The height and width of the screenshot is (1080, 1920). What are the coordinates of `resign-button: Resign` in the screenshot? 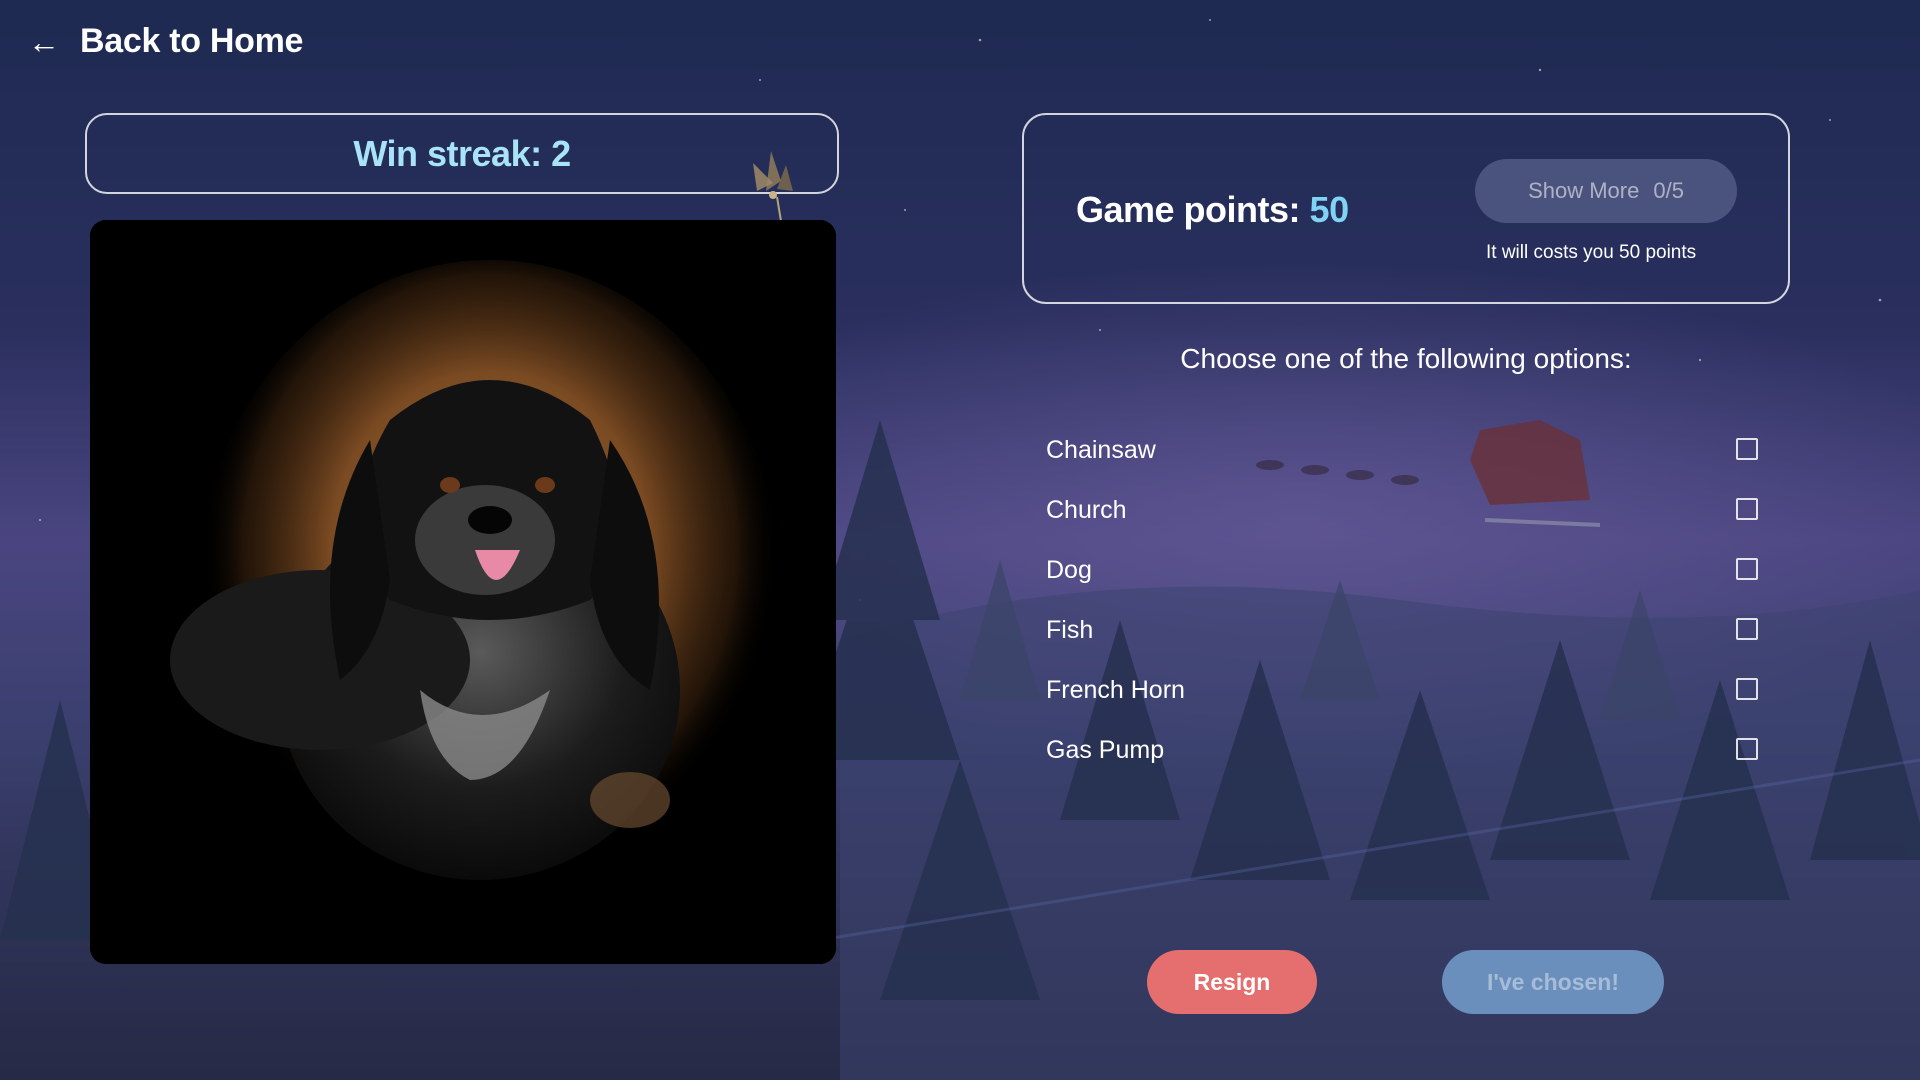 It's located at (1232, 982).